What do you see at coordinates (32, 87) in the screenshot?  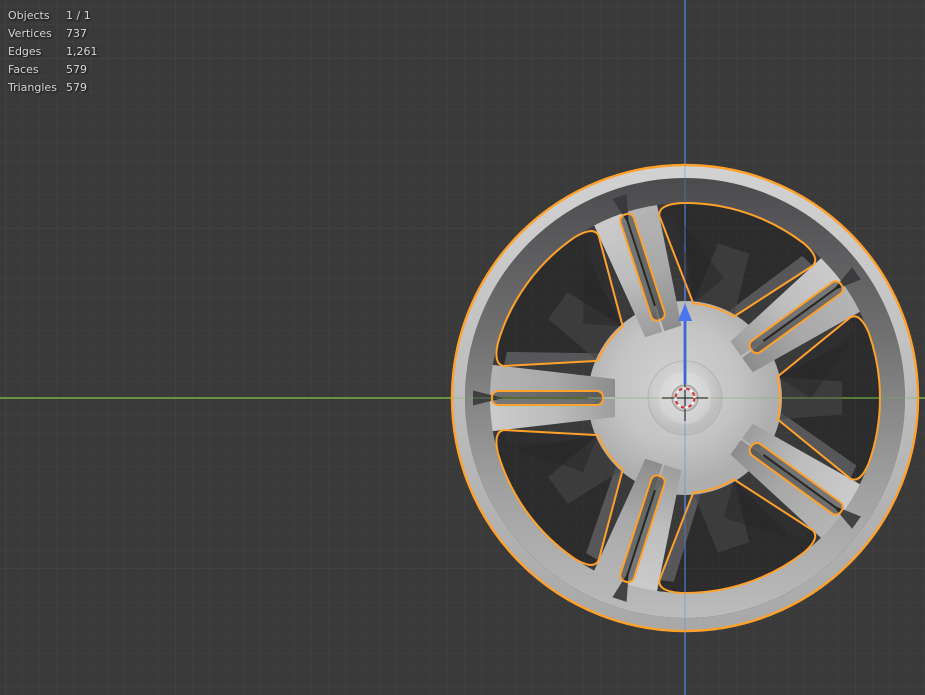 I see `stat-label: Triangles` at bounding box center [32, 87].